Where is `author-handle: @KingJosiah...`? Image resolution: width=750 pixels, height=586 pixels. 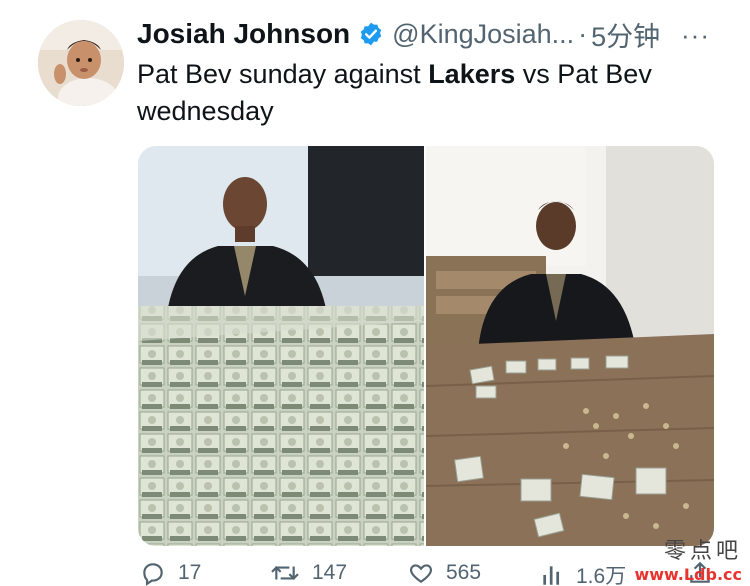 author-handle: @KingJosiah... is located at coordinates (483, 34).